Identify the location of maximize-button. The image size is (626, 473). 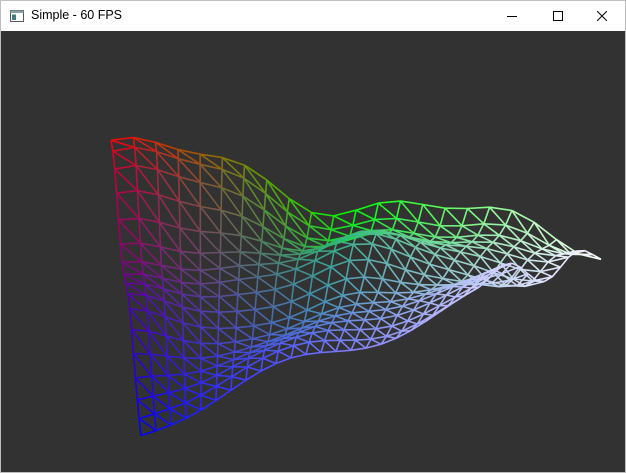
(558, 16).